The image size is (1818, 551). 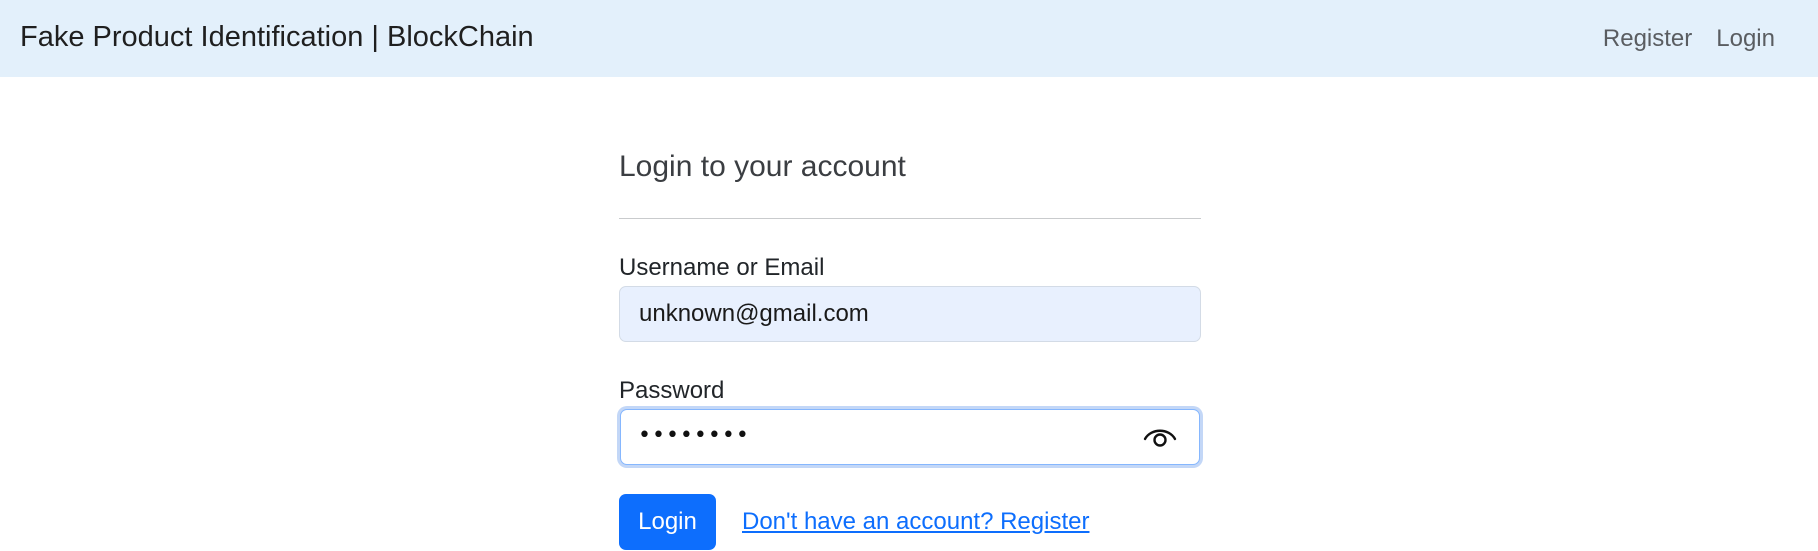 I want to click on page-title: Login to your account, so click(x=762, y=166).